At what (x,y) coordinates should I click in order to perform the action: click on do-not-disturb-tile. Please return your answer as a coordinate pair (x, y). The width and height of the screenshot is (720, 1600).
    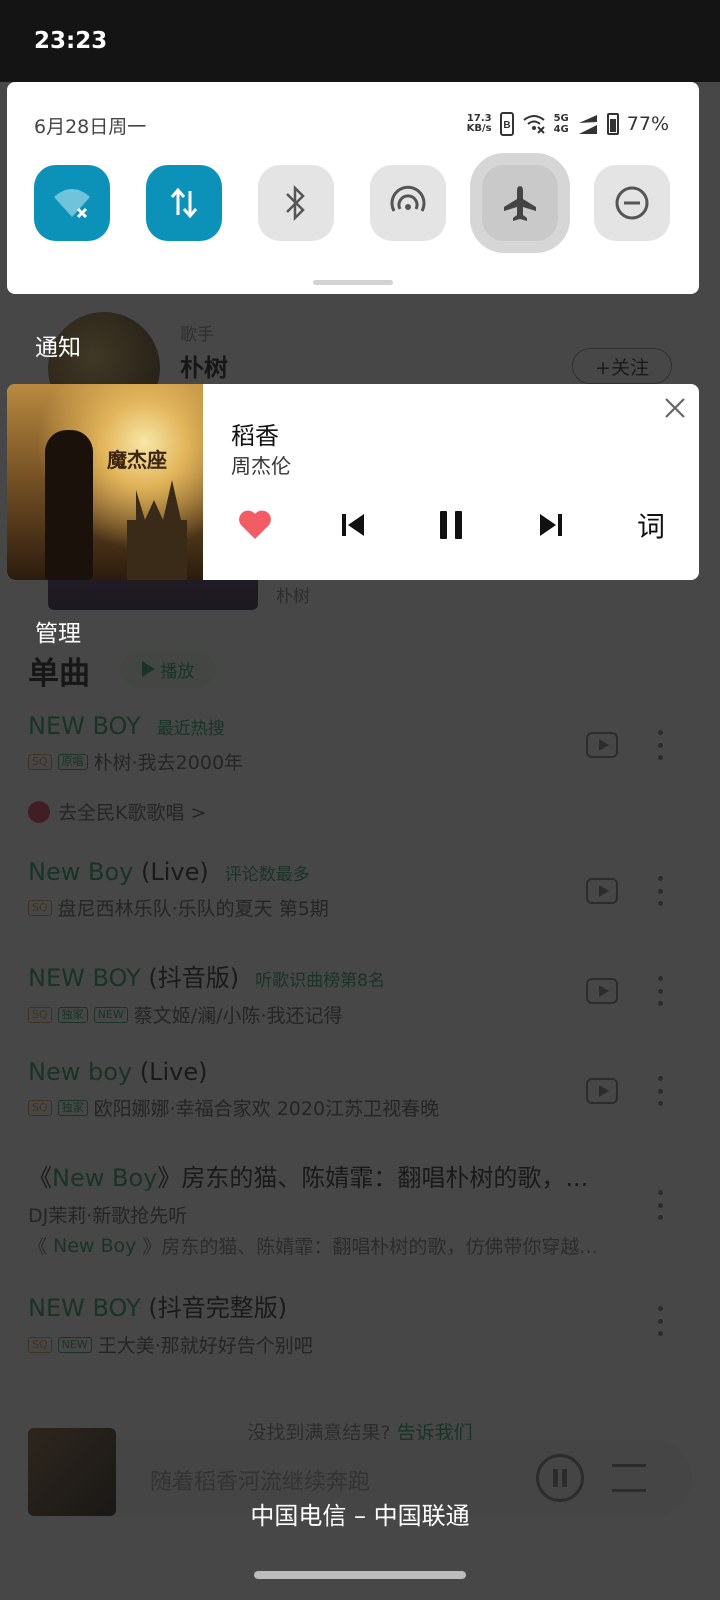
    Looking at the image, I should click on (632, 203).